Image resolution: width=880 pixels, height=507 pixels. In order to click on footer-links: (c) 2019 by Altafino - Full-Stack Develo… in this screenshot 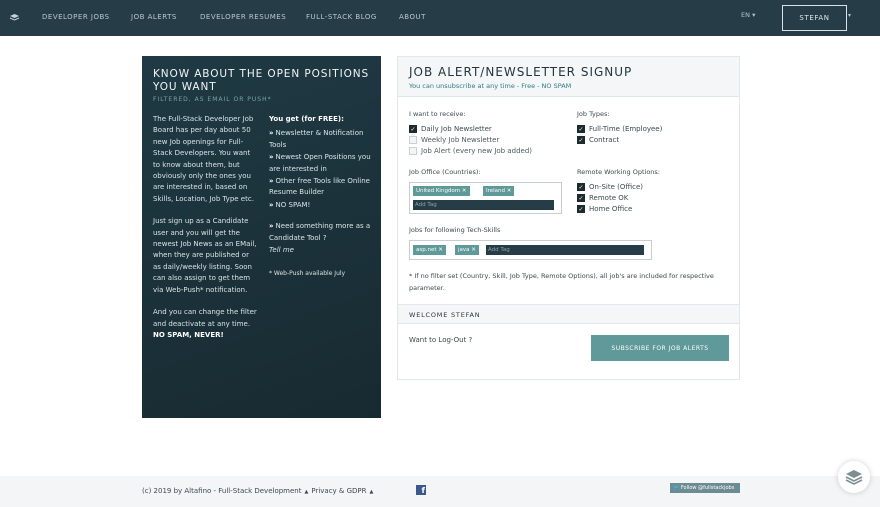, I will do `click(259, 491)`.